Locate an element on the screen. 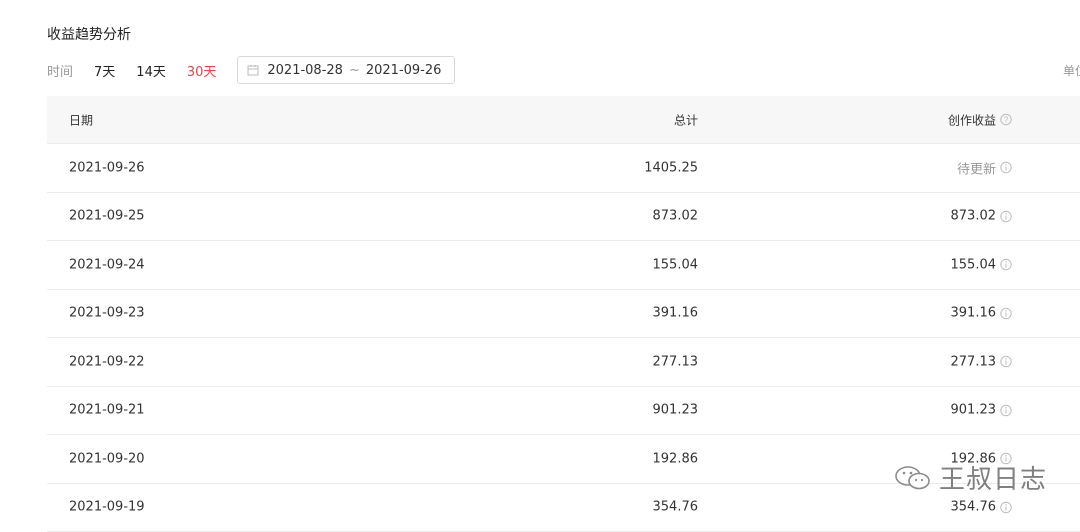 Image resolution: width=1080 pixels, height=532 pixels. cell-income: 待更新 is located at coordinates (984, 167).